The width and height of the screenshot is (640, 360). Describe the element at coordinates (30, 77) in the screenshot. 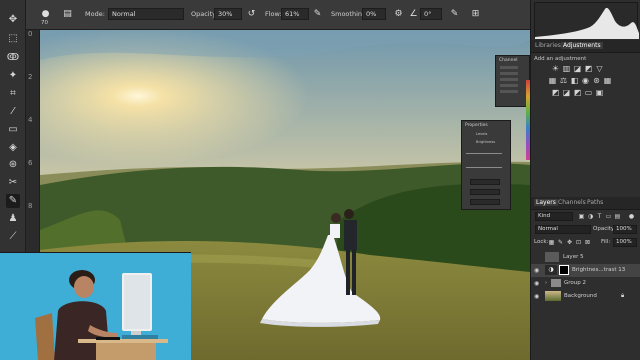

I see `ruler-mark: 2` at that location.